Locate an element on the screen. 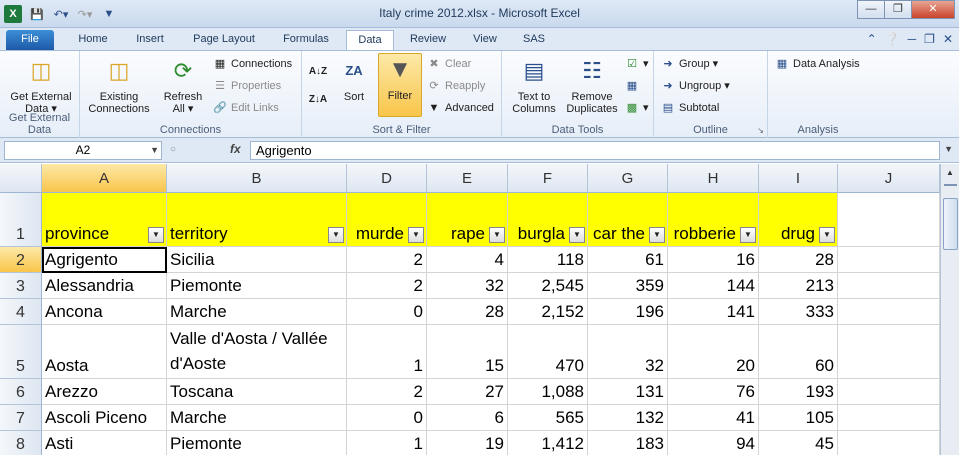 The height and width of the screenshot is (455, 959). expand-formula-bar-icon: ▼ is located at coordinates (948, 149).